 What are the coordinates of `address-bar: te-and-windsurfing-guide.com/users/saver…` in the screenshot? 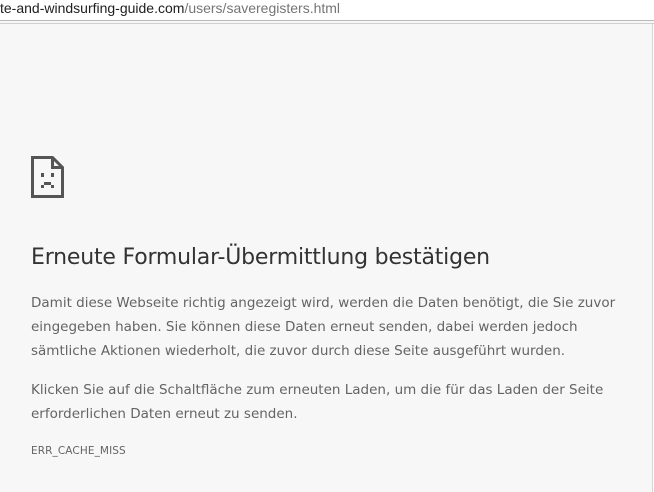 It's located at (327, 10).